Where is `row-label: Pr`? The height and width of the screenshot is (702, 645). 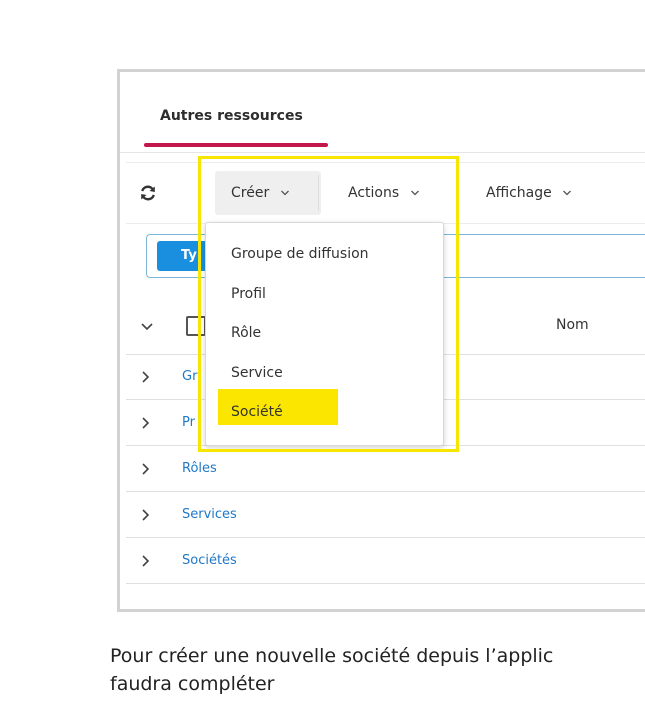
row-label: Pr is located at coordinates (188, 422).